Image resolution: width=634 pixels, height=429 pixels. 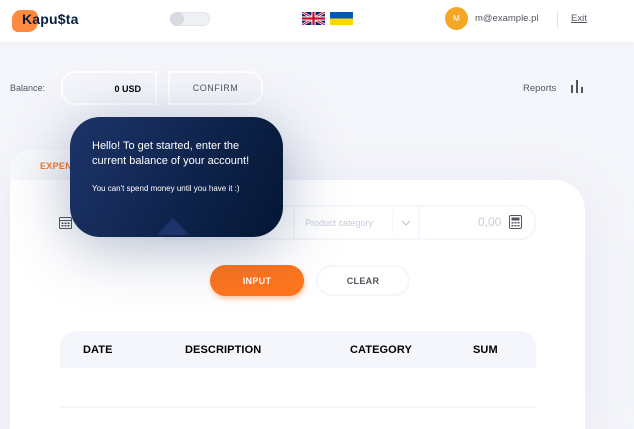 I want to click on table-row, so click(x=298, y=407).